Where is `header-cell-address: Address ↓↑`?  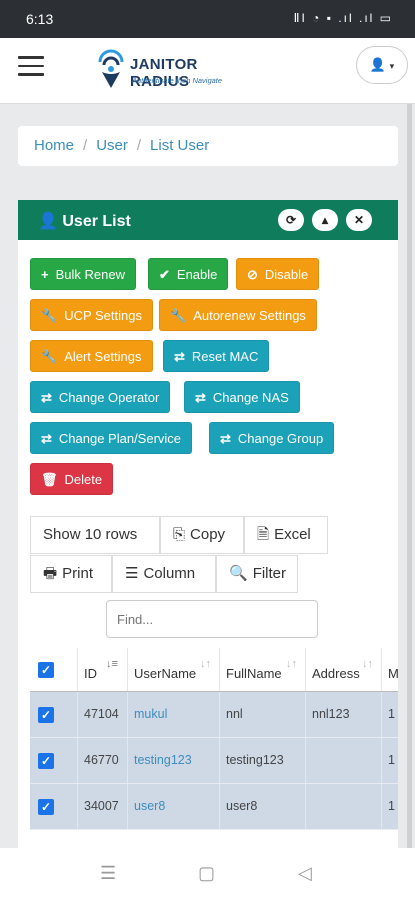
header-cell-address: Address ↓↑ is located at coordinates (344, 669).